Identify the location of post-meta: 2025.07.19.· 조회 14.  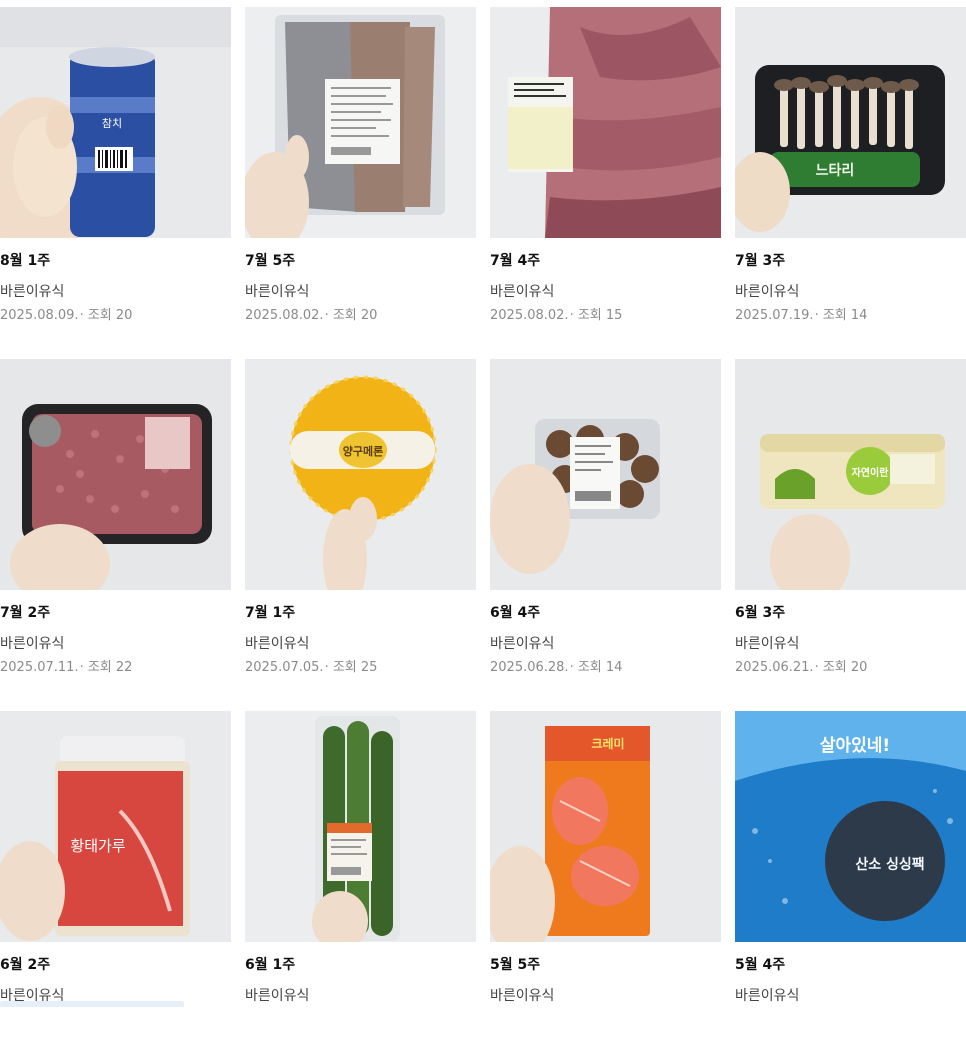
(801, 315).